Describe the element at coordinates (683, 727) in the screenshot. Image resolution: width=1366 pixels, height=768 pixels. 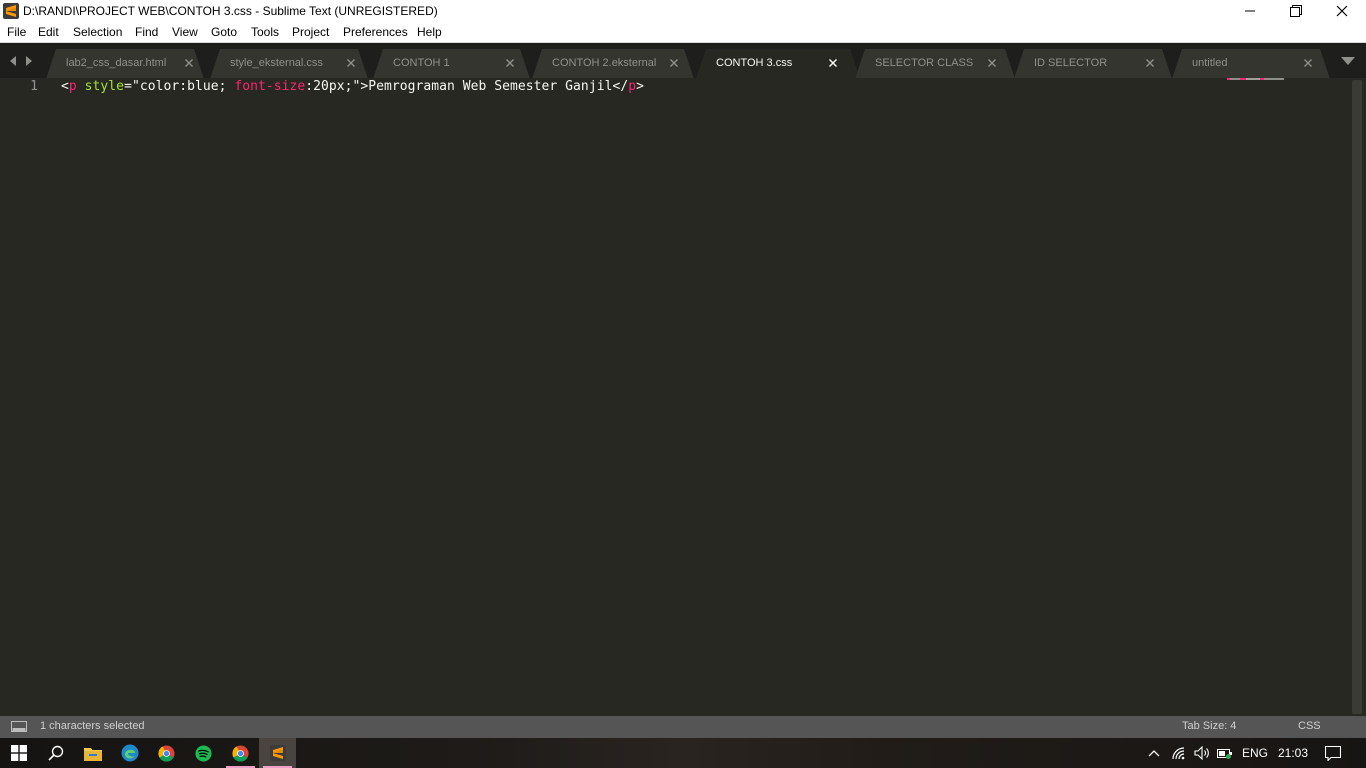
I see `status-bar: 1 characters selected Tab Size: 4 CSS` at that location.